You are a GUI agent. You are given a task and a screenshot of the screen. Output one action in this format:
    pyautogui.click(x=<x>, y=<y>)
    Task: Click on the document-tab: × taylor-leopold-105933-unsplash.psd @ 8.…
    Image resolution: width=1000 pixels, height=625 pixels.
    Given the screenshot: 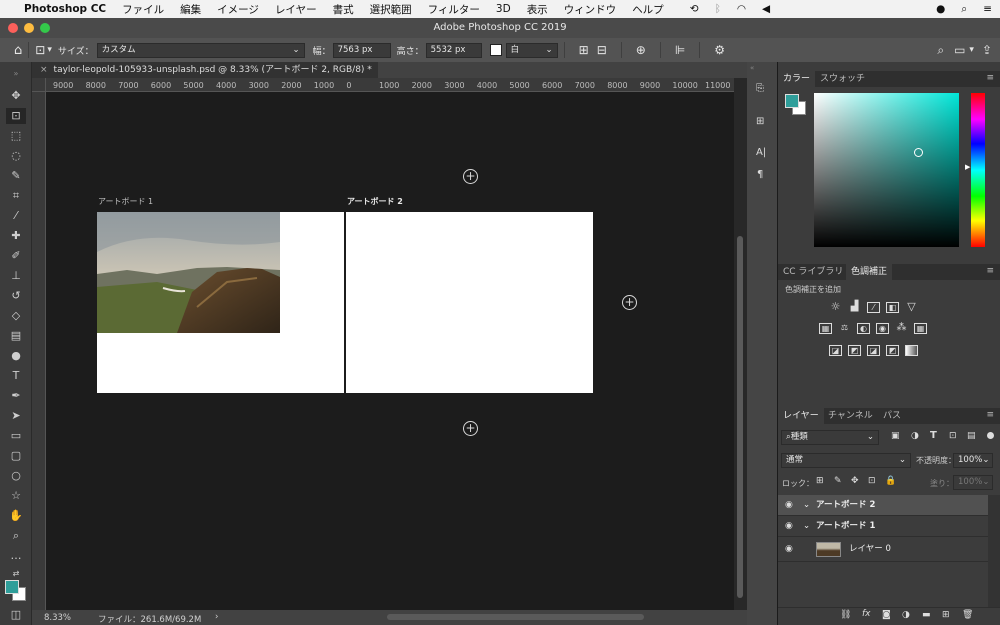 What is the action you would take?
    pyautogui.click(x=205, y=70)
    